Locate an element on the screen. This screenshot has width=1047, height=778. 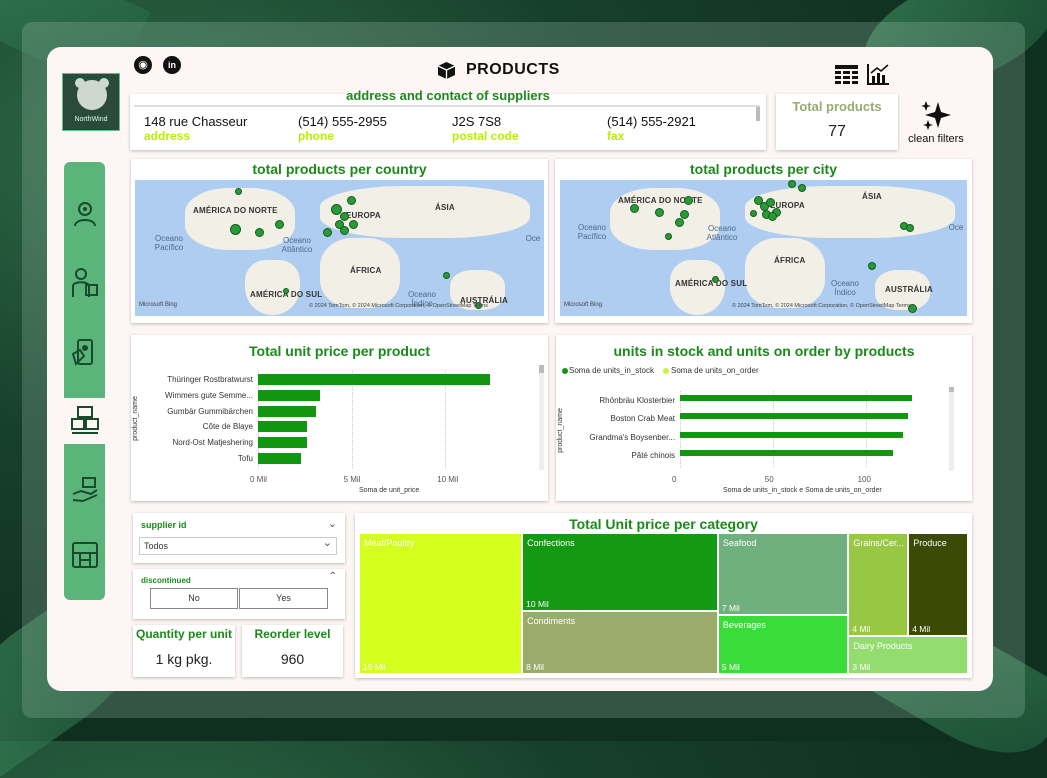
hand-delivery-icon is located at coordinates (85, 488).